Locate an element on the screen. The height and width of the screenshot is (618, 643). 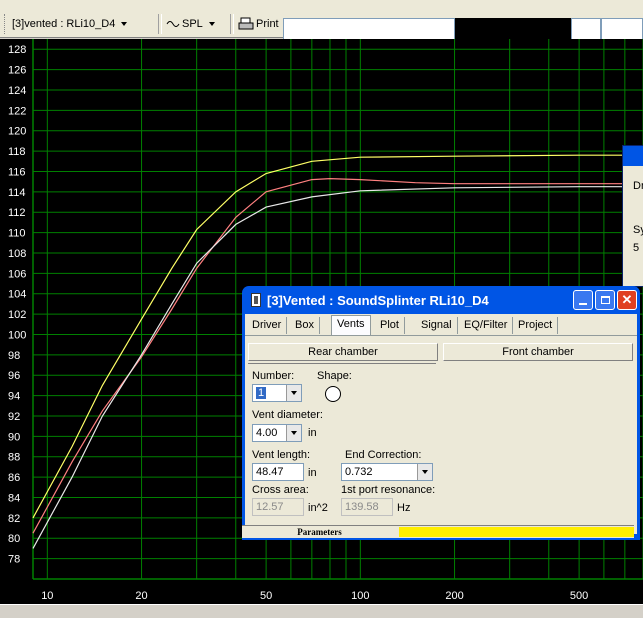
tab-plot: Plot is located at coordinates (390, 325).